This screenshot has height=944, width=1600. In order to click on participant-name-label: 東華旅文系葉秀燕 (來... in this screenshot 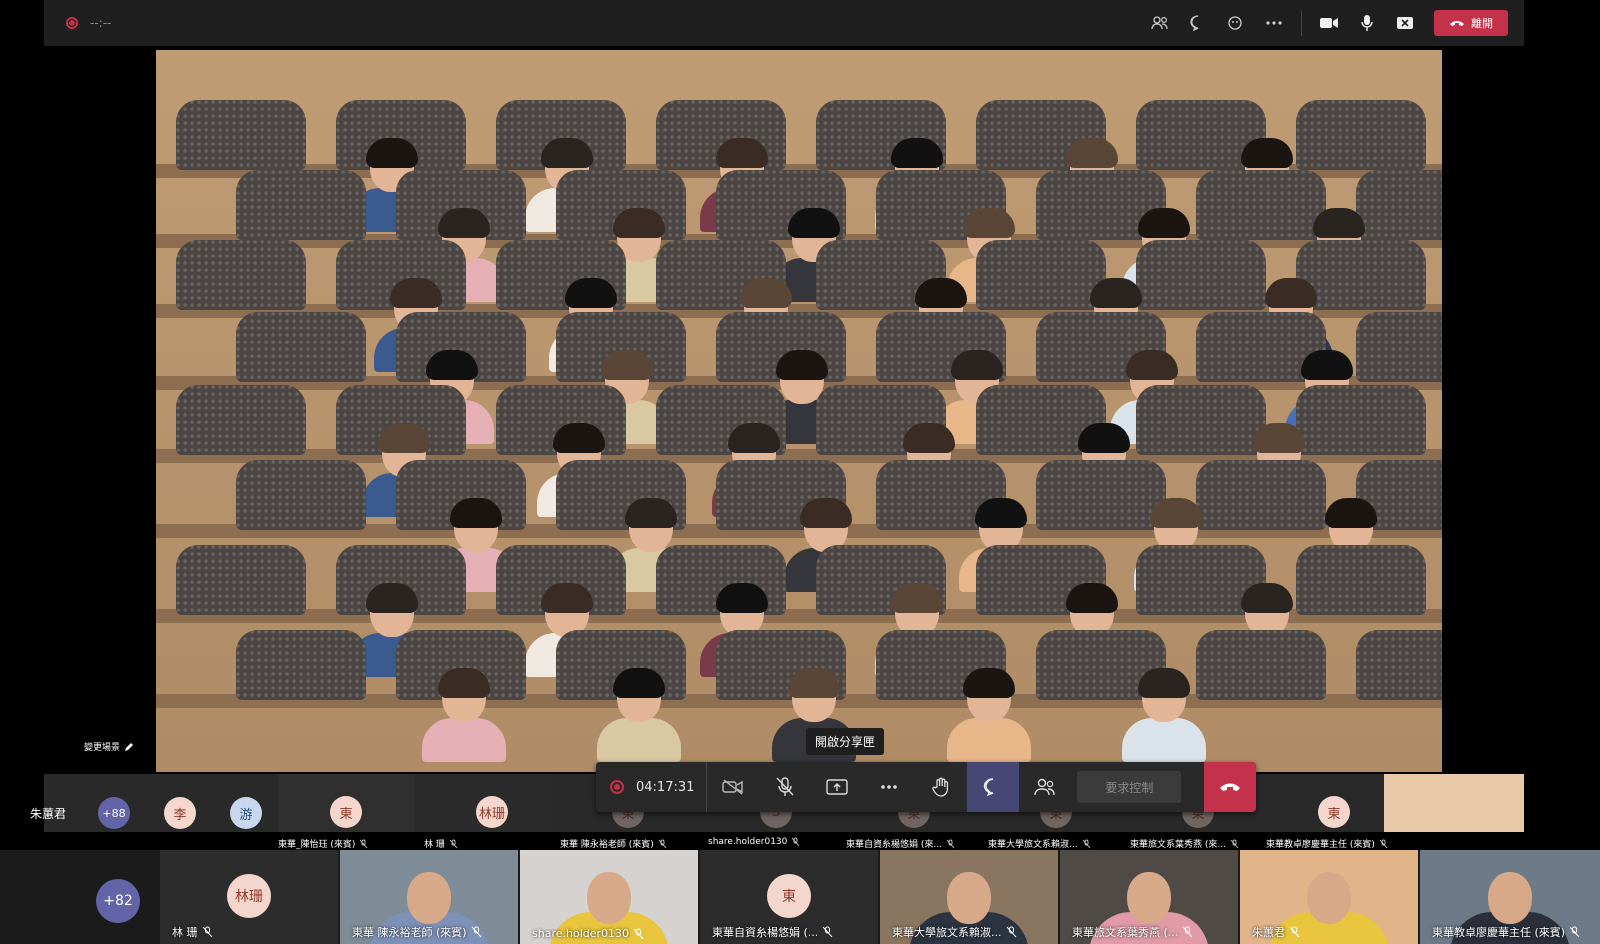, I will do `click(1184, 843)`.